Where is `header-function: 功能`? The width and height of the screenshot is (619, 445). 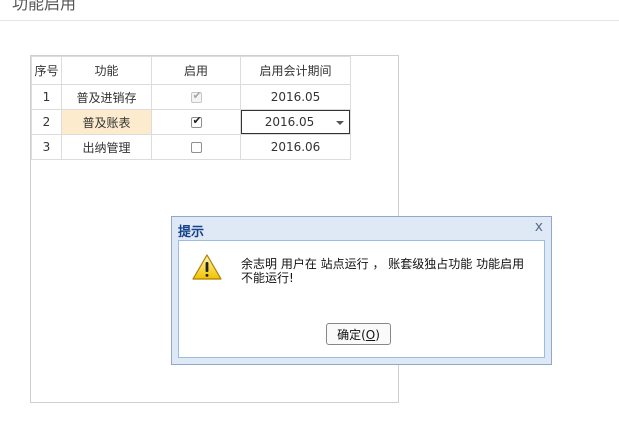 header-function: 功能 is located at coordinates (106, 70).